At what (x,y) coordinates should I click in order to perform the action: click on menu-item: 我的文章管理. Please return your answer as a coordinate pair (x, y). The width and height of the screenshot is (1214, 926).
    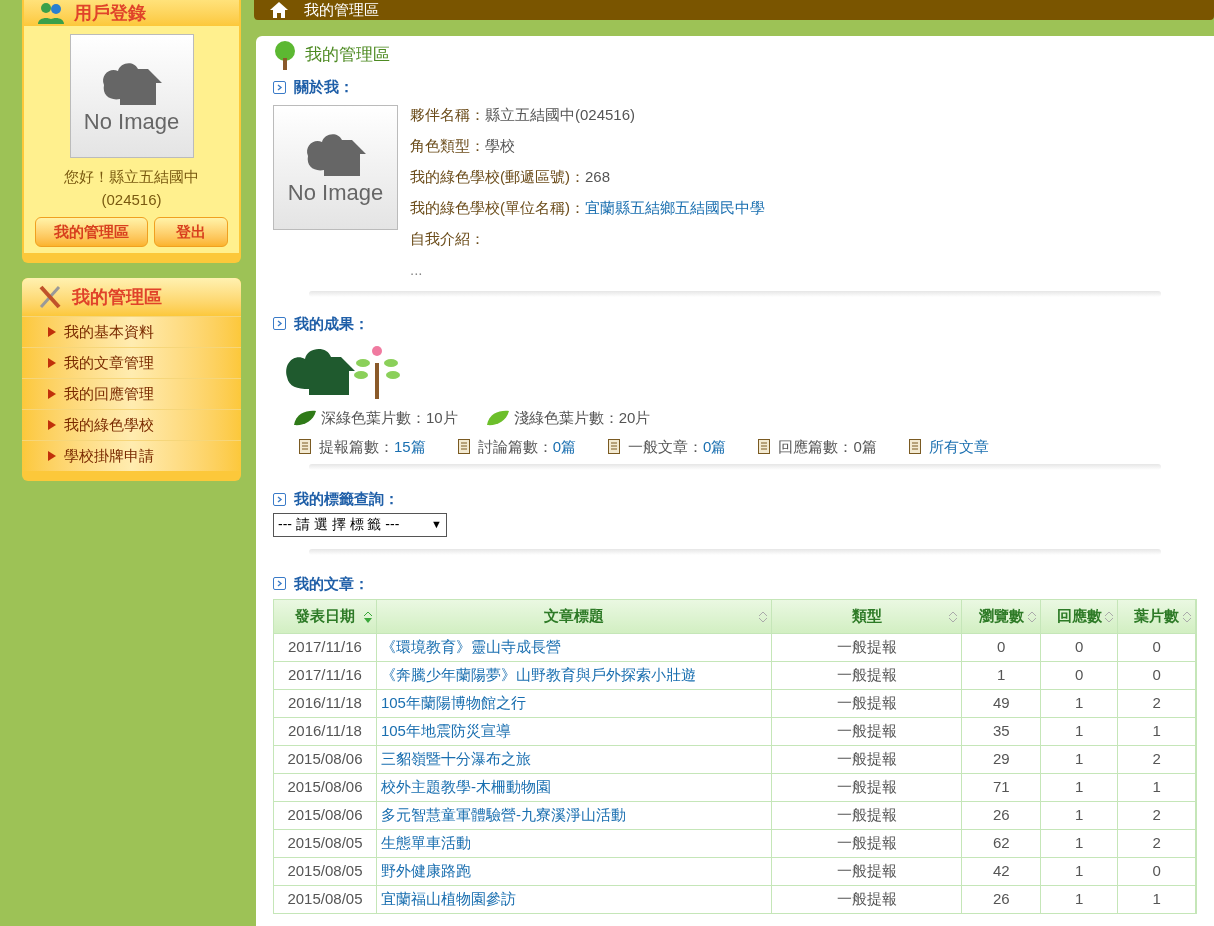
    Looking at the image, I should click on (131, 362).